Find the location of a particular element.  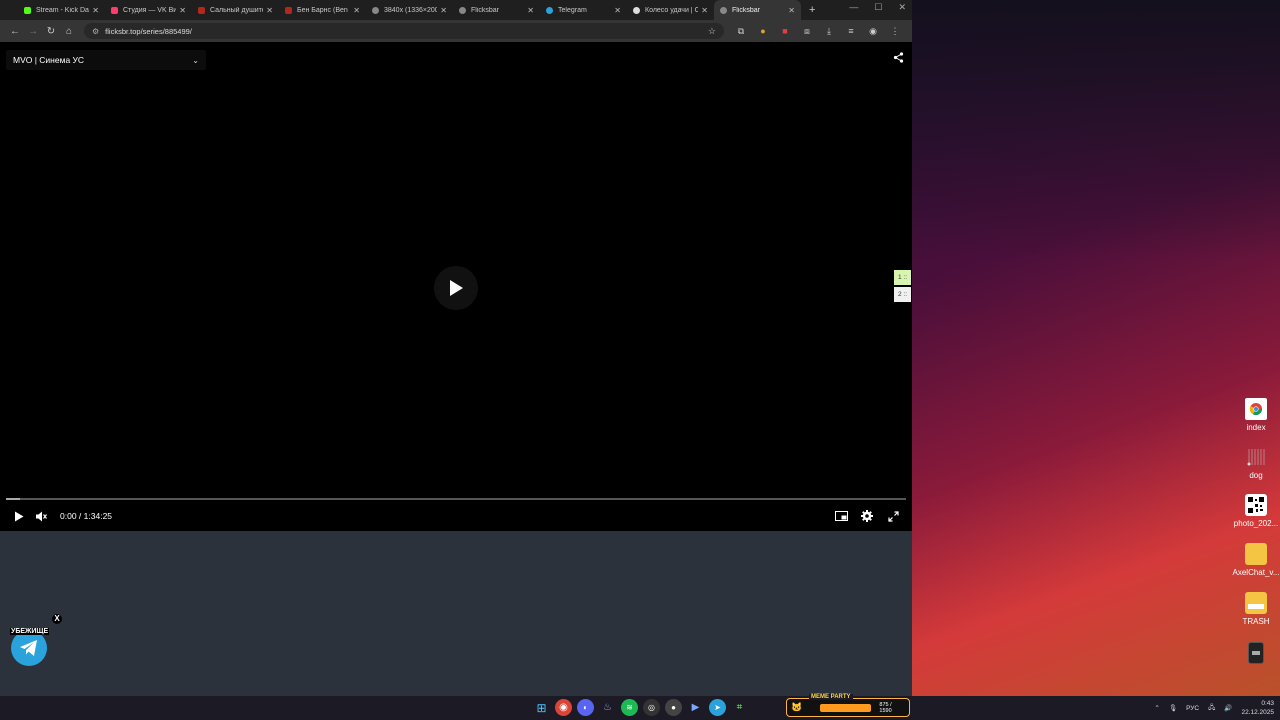

clock: 0:43 22.12.2025 is located at coordinates (1257, 708).